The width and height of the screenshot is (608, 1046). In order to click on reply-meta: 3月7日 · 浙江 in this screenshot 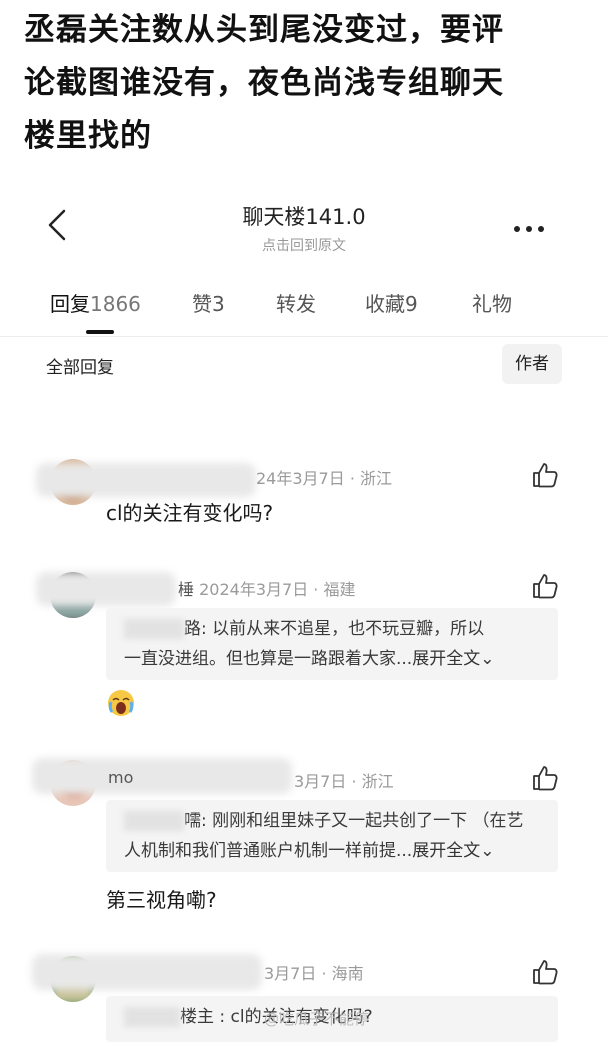, I will do `click(344, 781)`.